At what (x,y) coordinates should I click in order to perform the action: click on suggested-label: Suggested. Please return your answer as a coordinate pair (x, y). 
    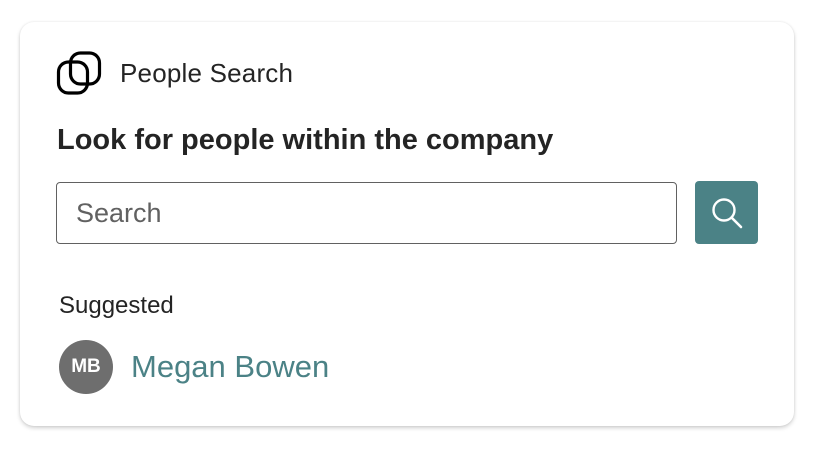
    Looking at the image, I should click on (116, 305).